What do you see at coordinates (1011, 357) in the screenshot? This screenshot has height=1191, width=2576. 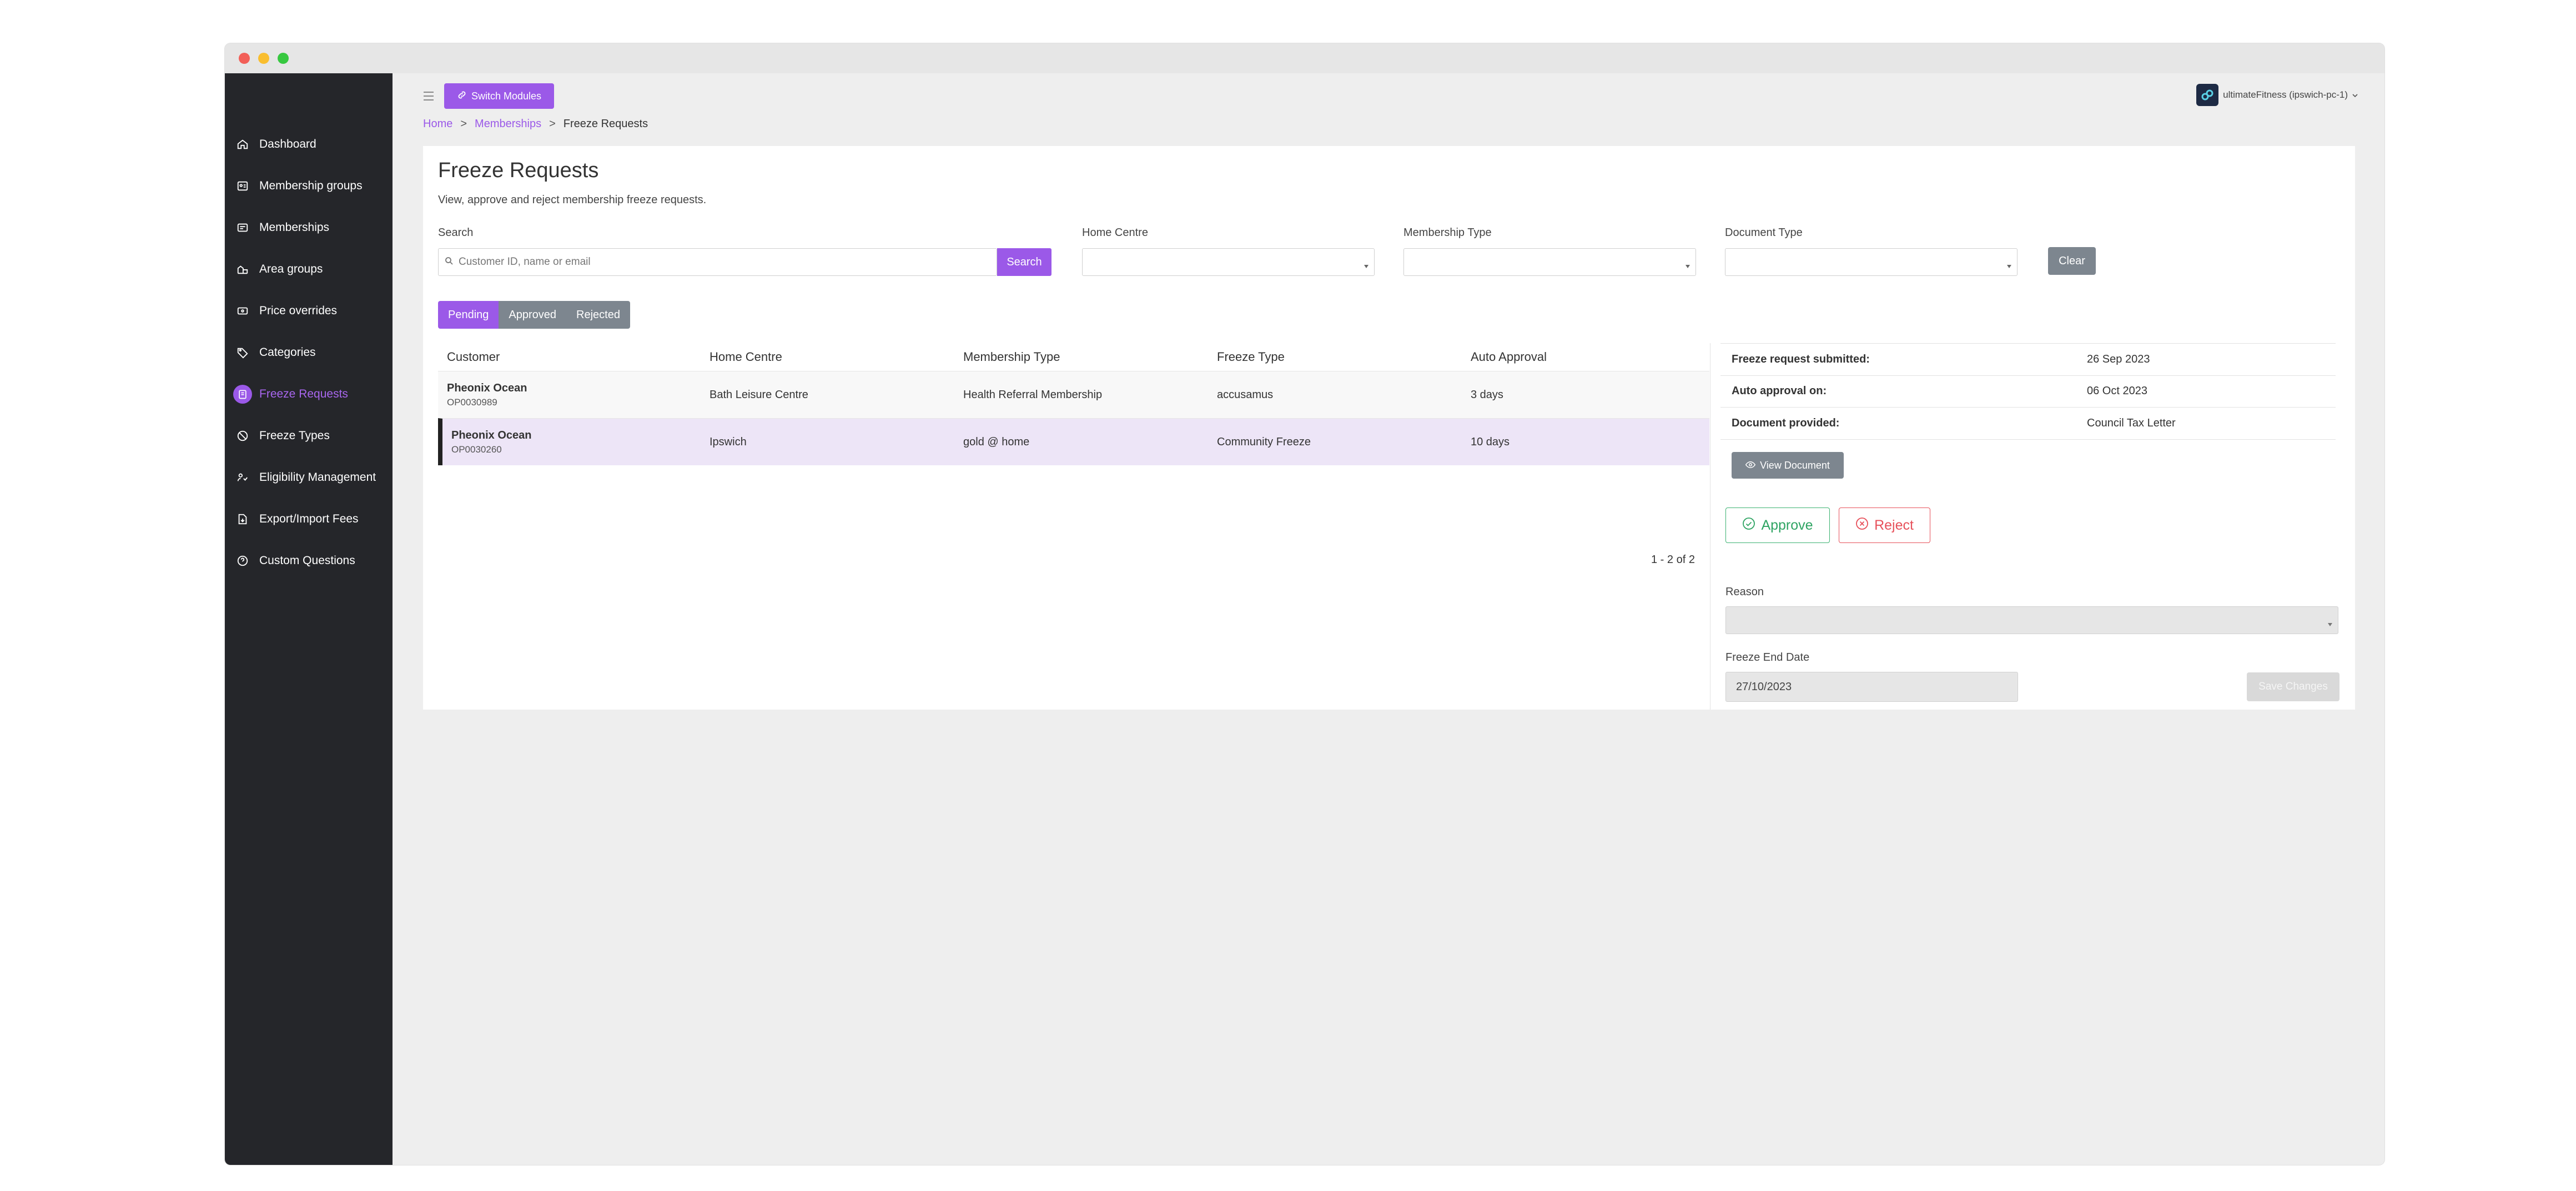 I see `column-header: Membership Type` at bounding box center [1011, 357].